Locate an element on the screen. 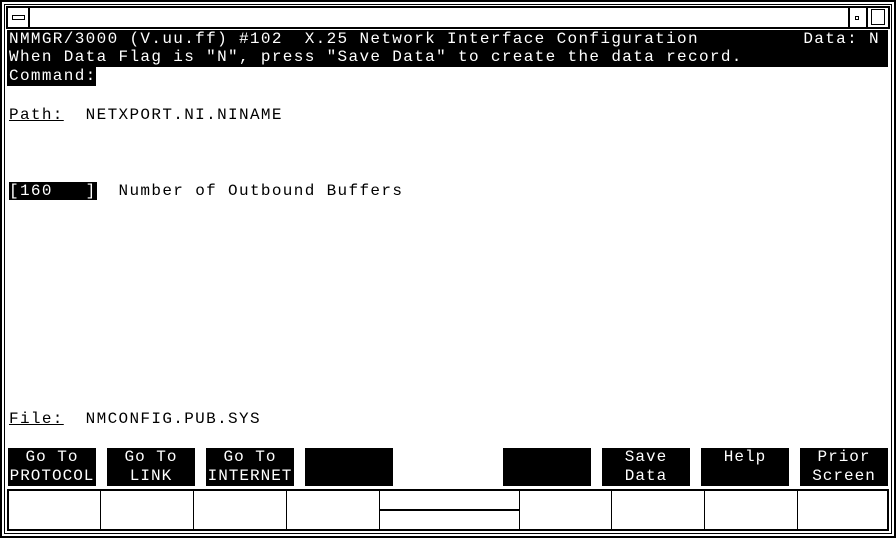 This screenshot has height=538, width=896. softkey-f4-blank is located at coordinates (349, 467).